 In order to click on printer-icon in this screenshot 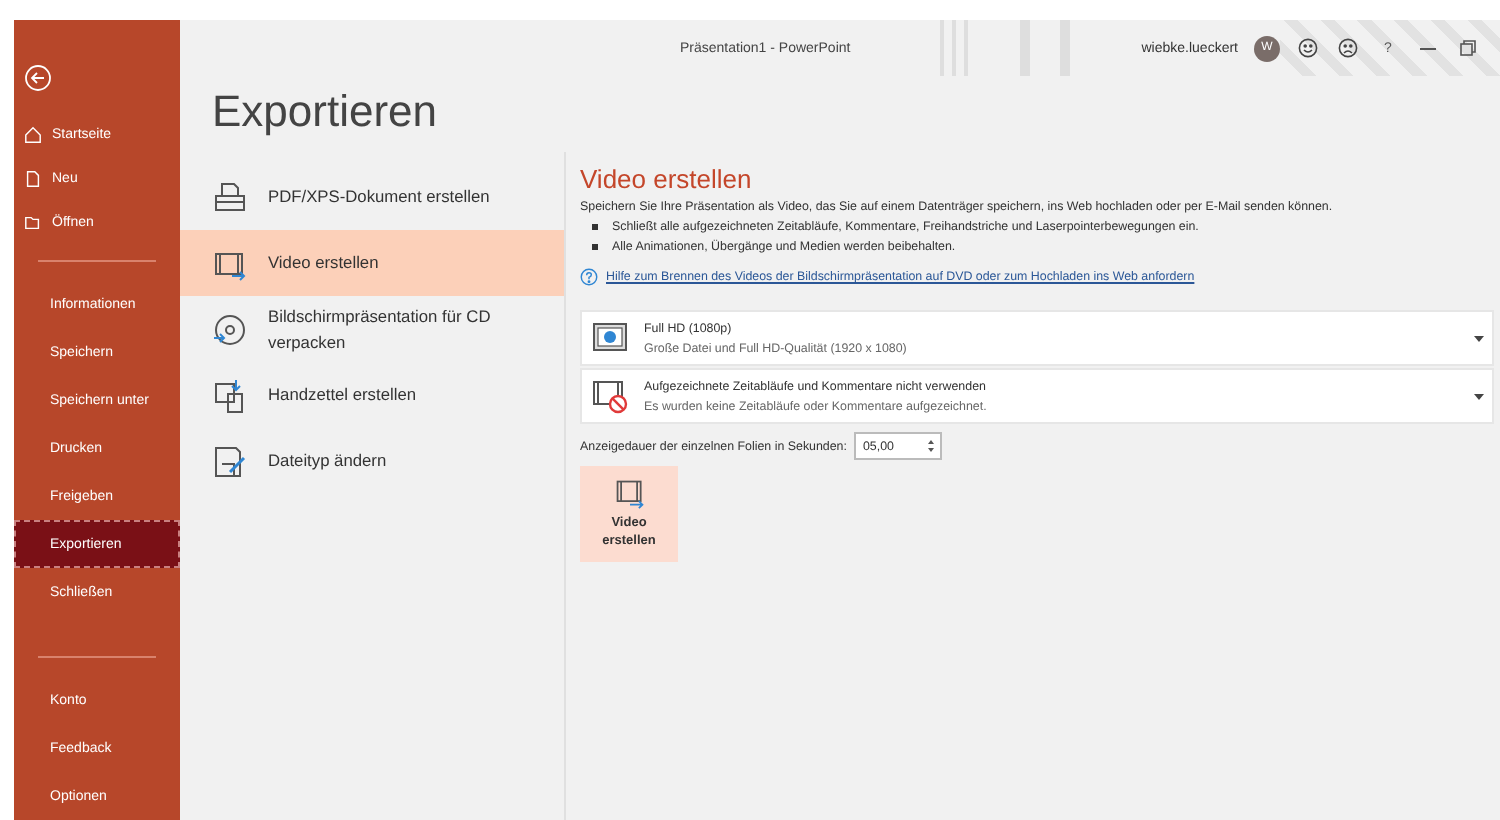, I will do `click(230, 197)`.